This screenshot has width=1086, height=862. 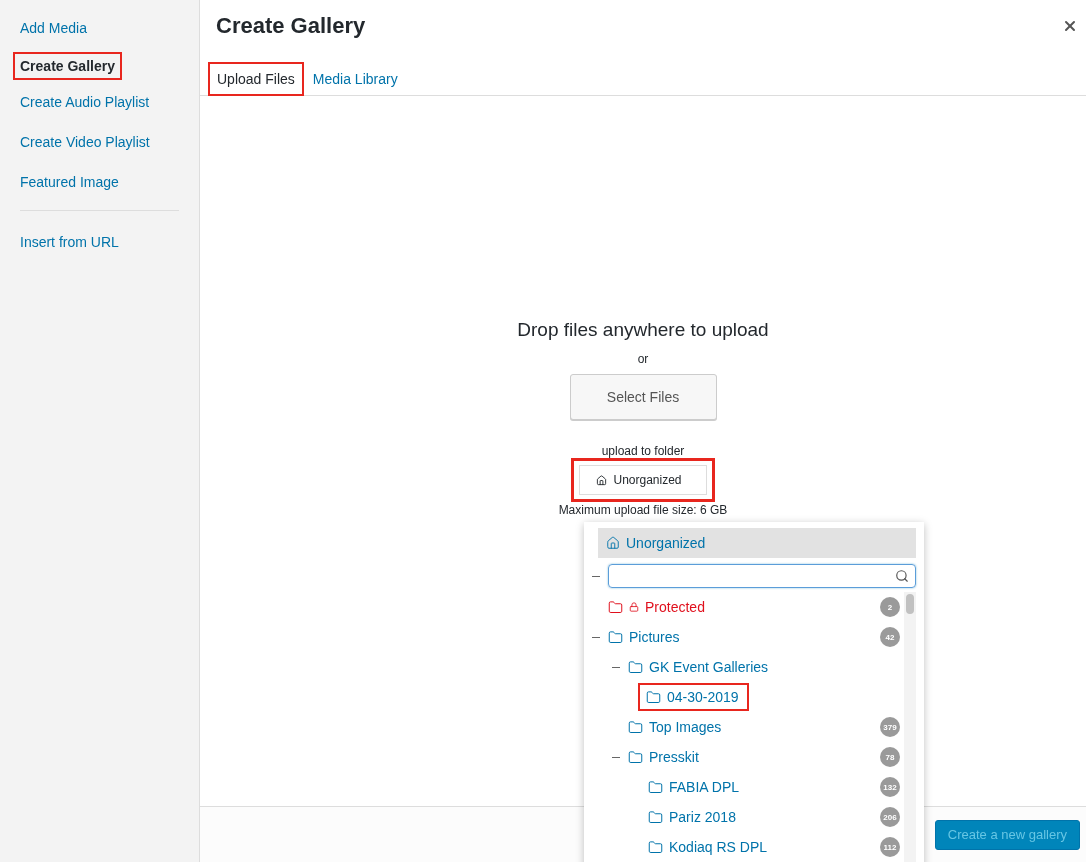 I want to click on count-badge: 206, so click(x=890, y=817).